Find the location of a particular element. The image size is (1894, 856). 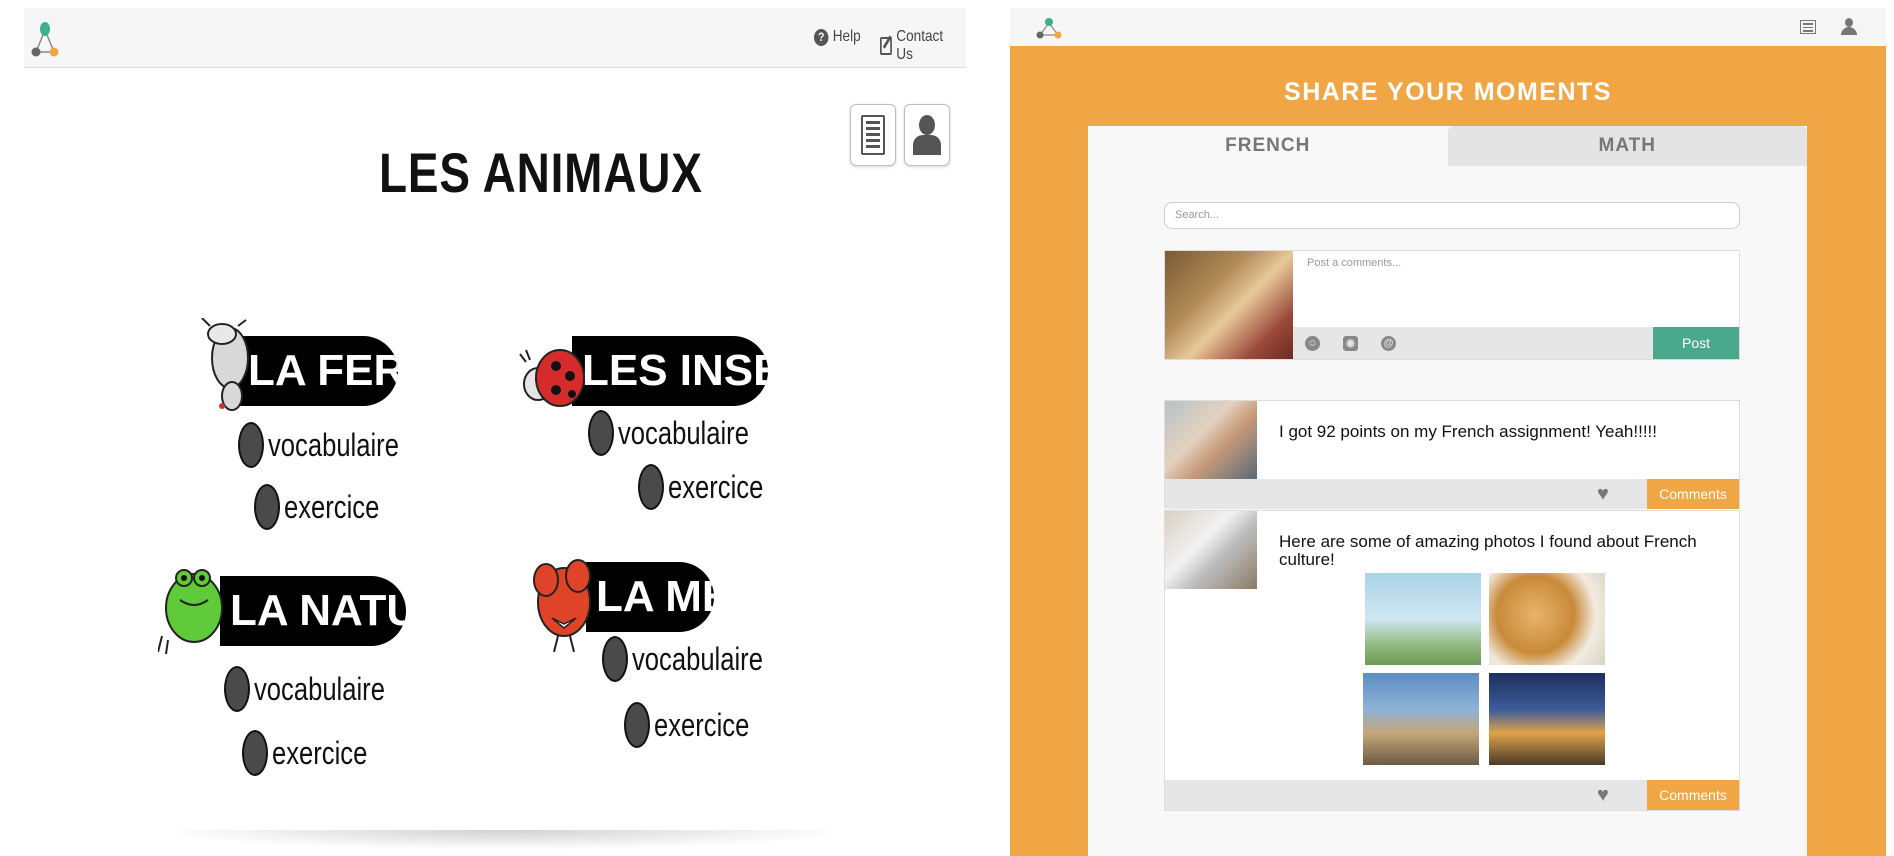

page-title: LES ANIMAUX is located at coordinates (541, 172).